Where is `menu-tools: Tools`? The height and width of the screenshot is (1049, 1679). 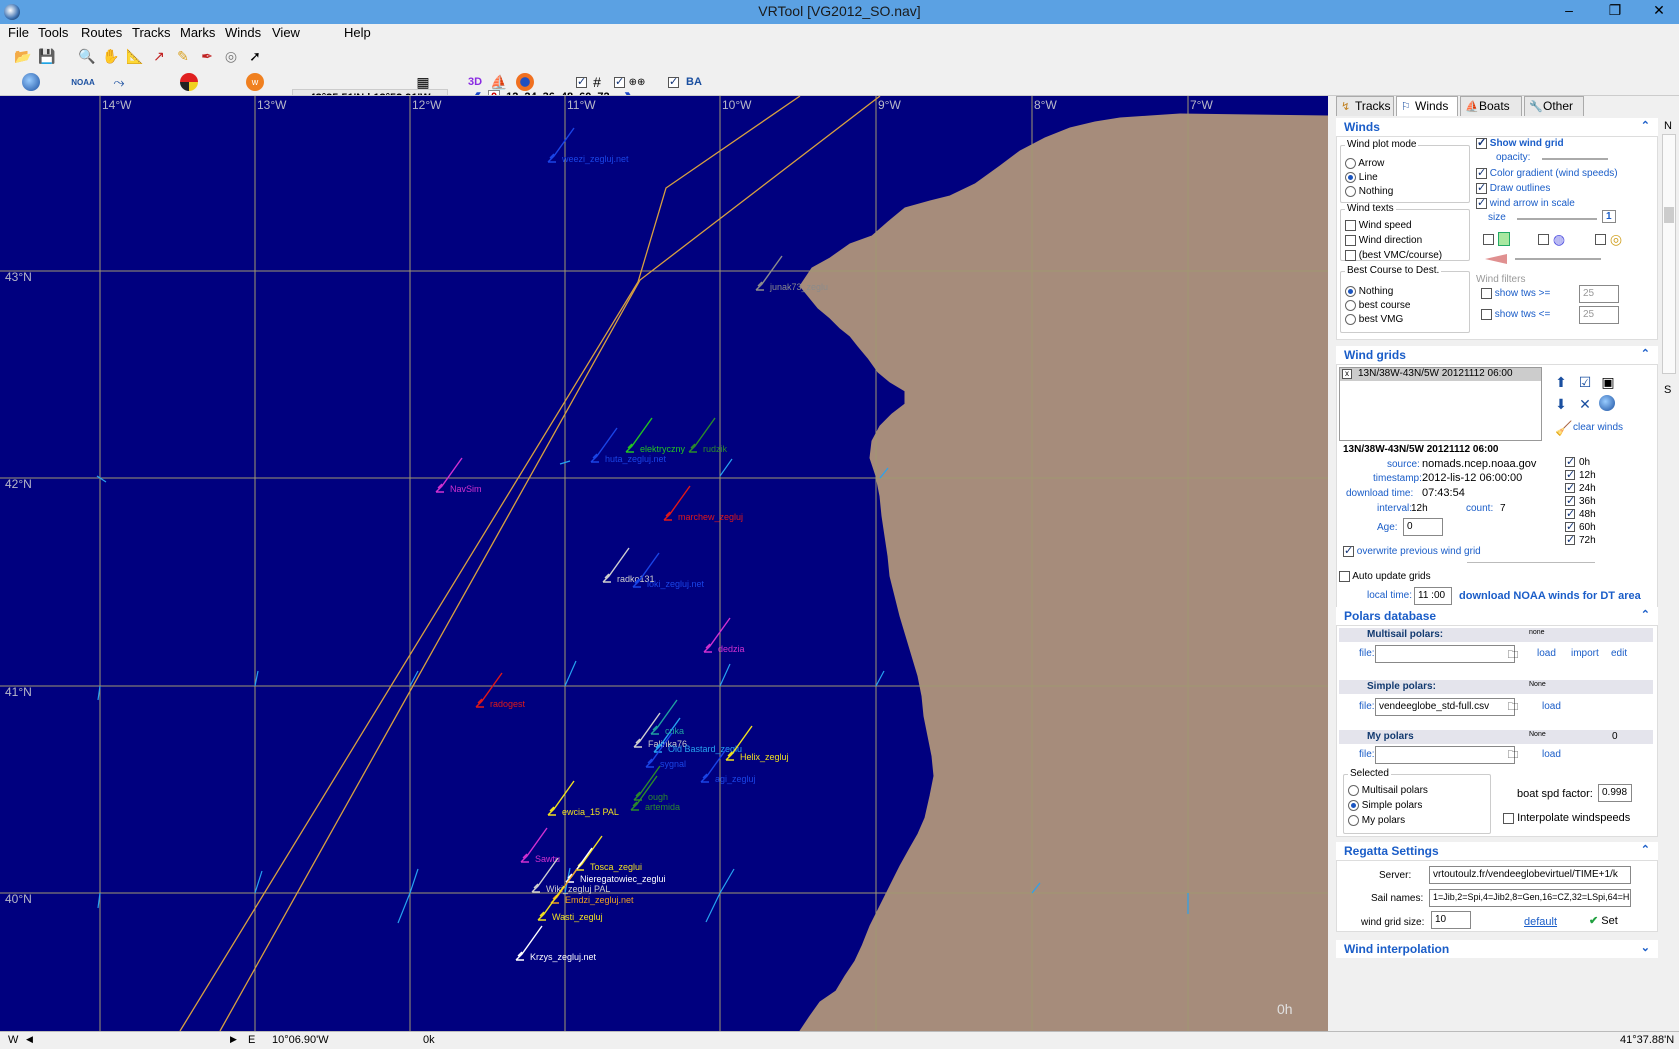 menu-tools: Tools is located at coordinates (53, 32).